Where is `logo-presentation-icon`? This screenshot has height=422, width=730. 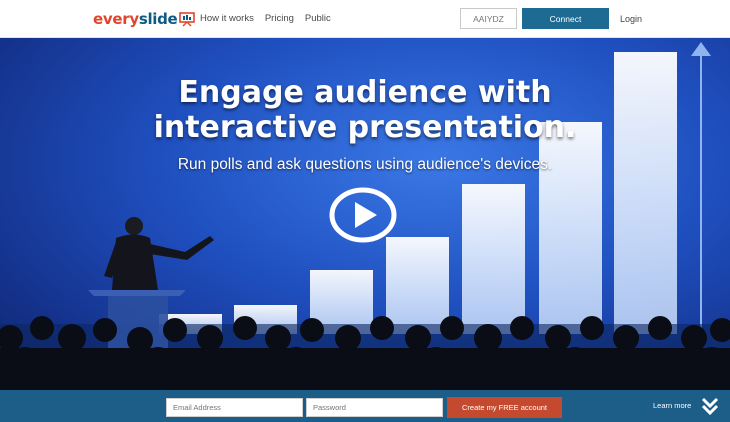 logo-presentation-icon is located at coordinates (187, 19).